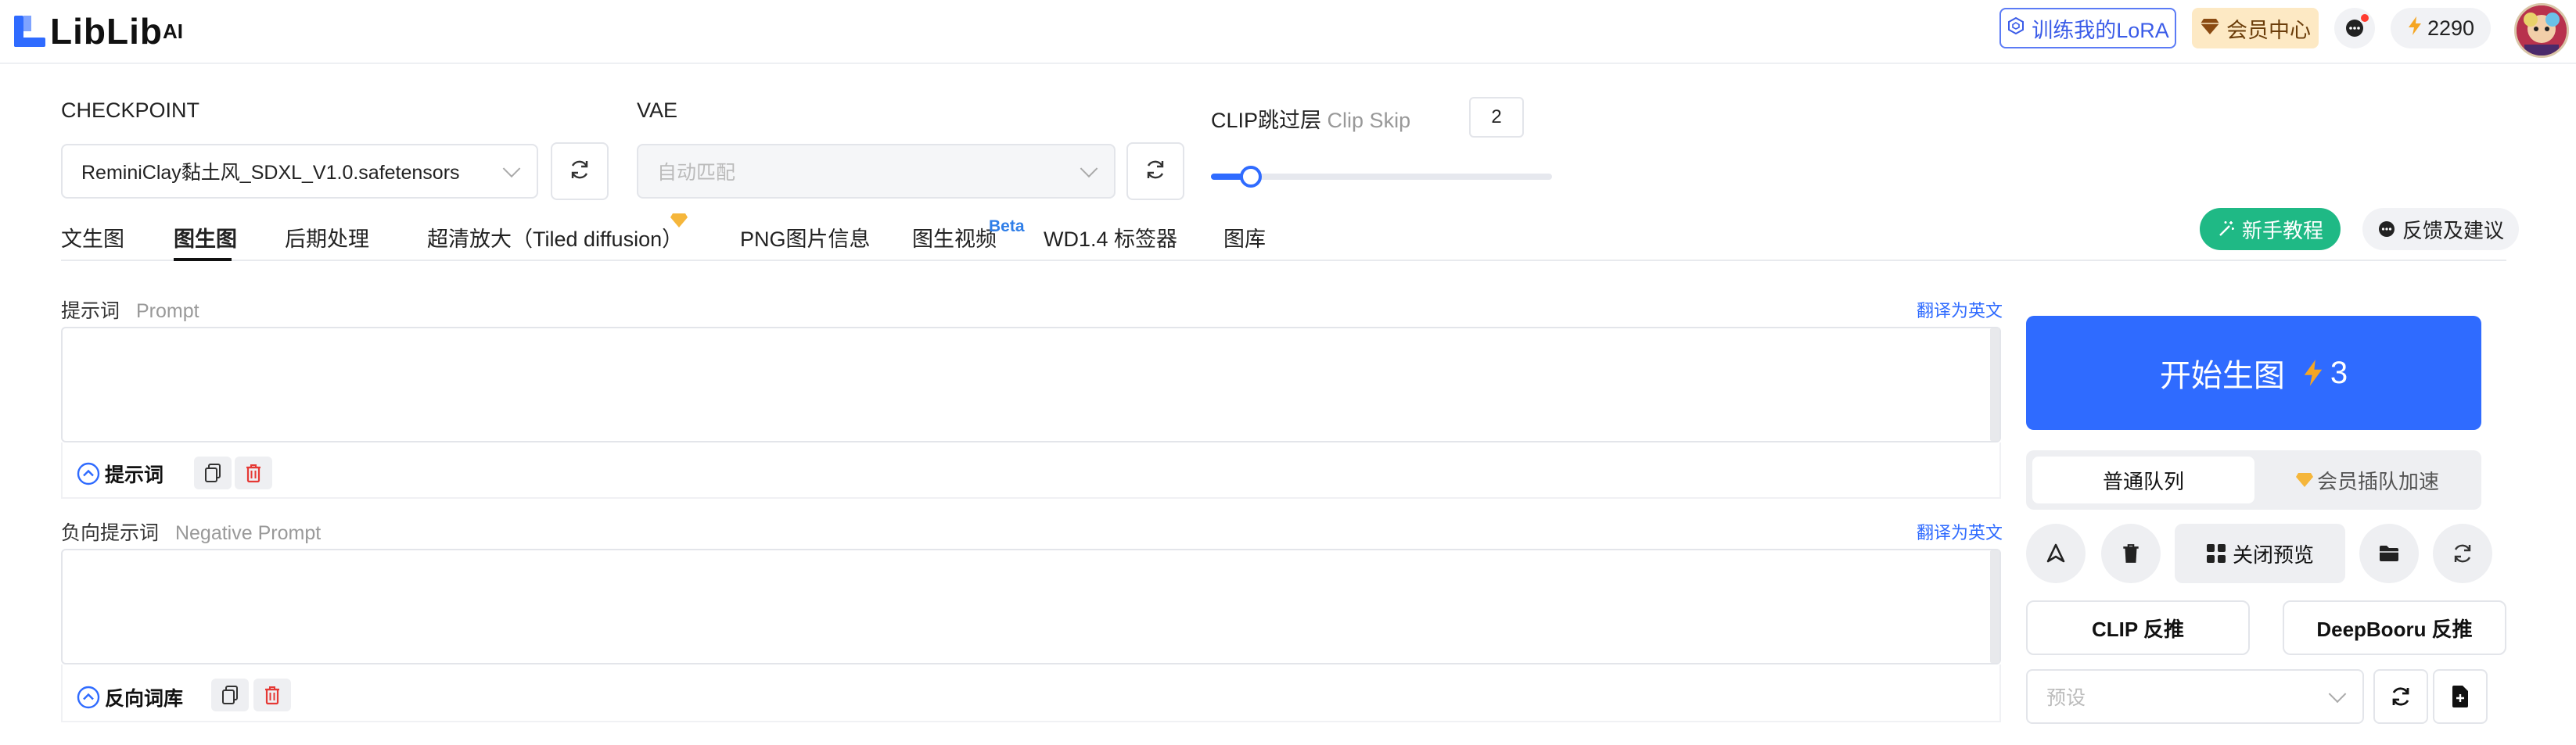 Image resolution: width=2576 pixels, height=745 pixels. I want to click on negative-prompt-input, so click(1031, 606).